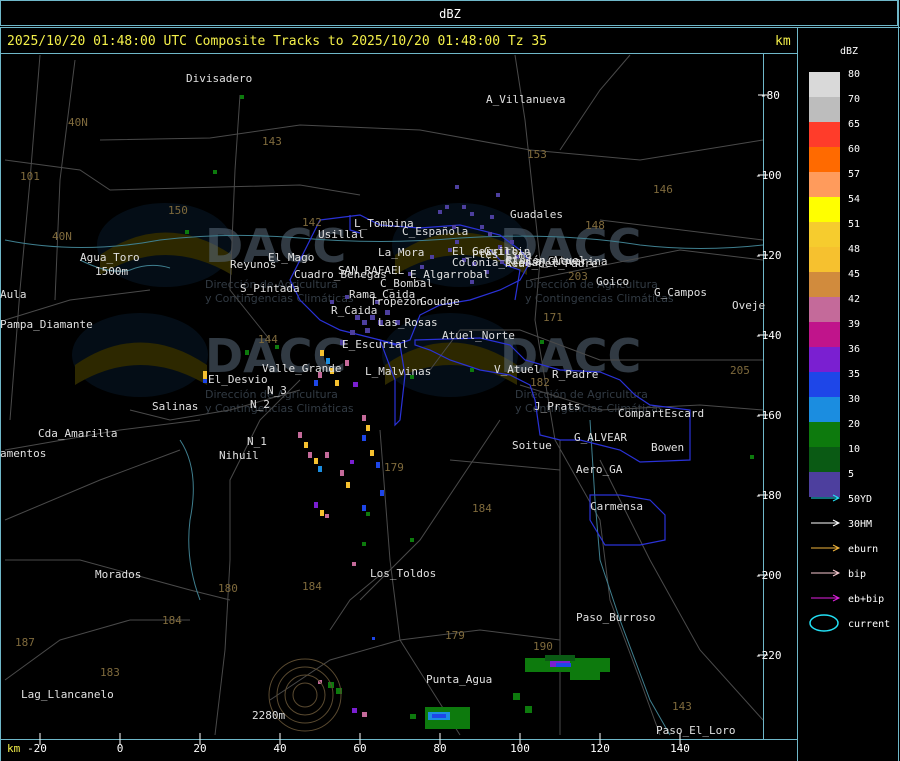 The image size is (900, 761). What do you see at coordinates (768, 255) in the screenshot?
I see `y-tick-label: -120` at bounding box center [768, 255].